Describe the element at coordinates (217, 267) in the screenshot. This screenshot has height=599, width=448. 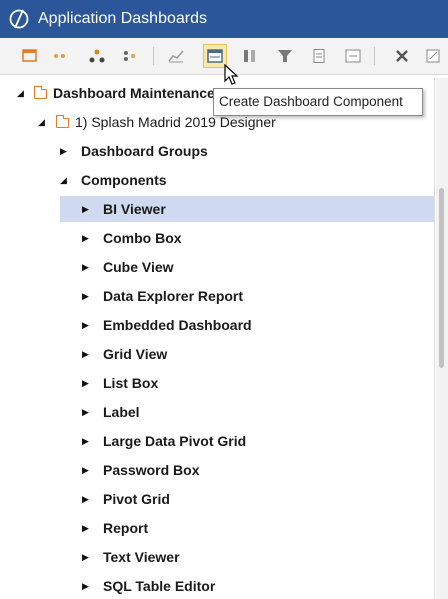
I see `tree-node-component: ▶ Cube View` at that location.